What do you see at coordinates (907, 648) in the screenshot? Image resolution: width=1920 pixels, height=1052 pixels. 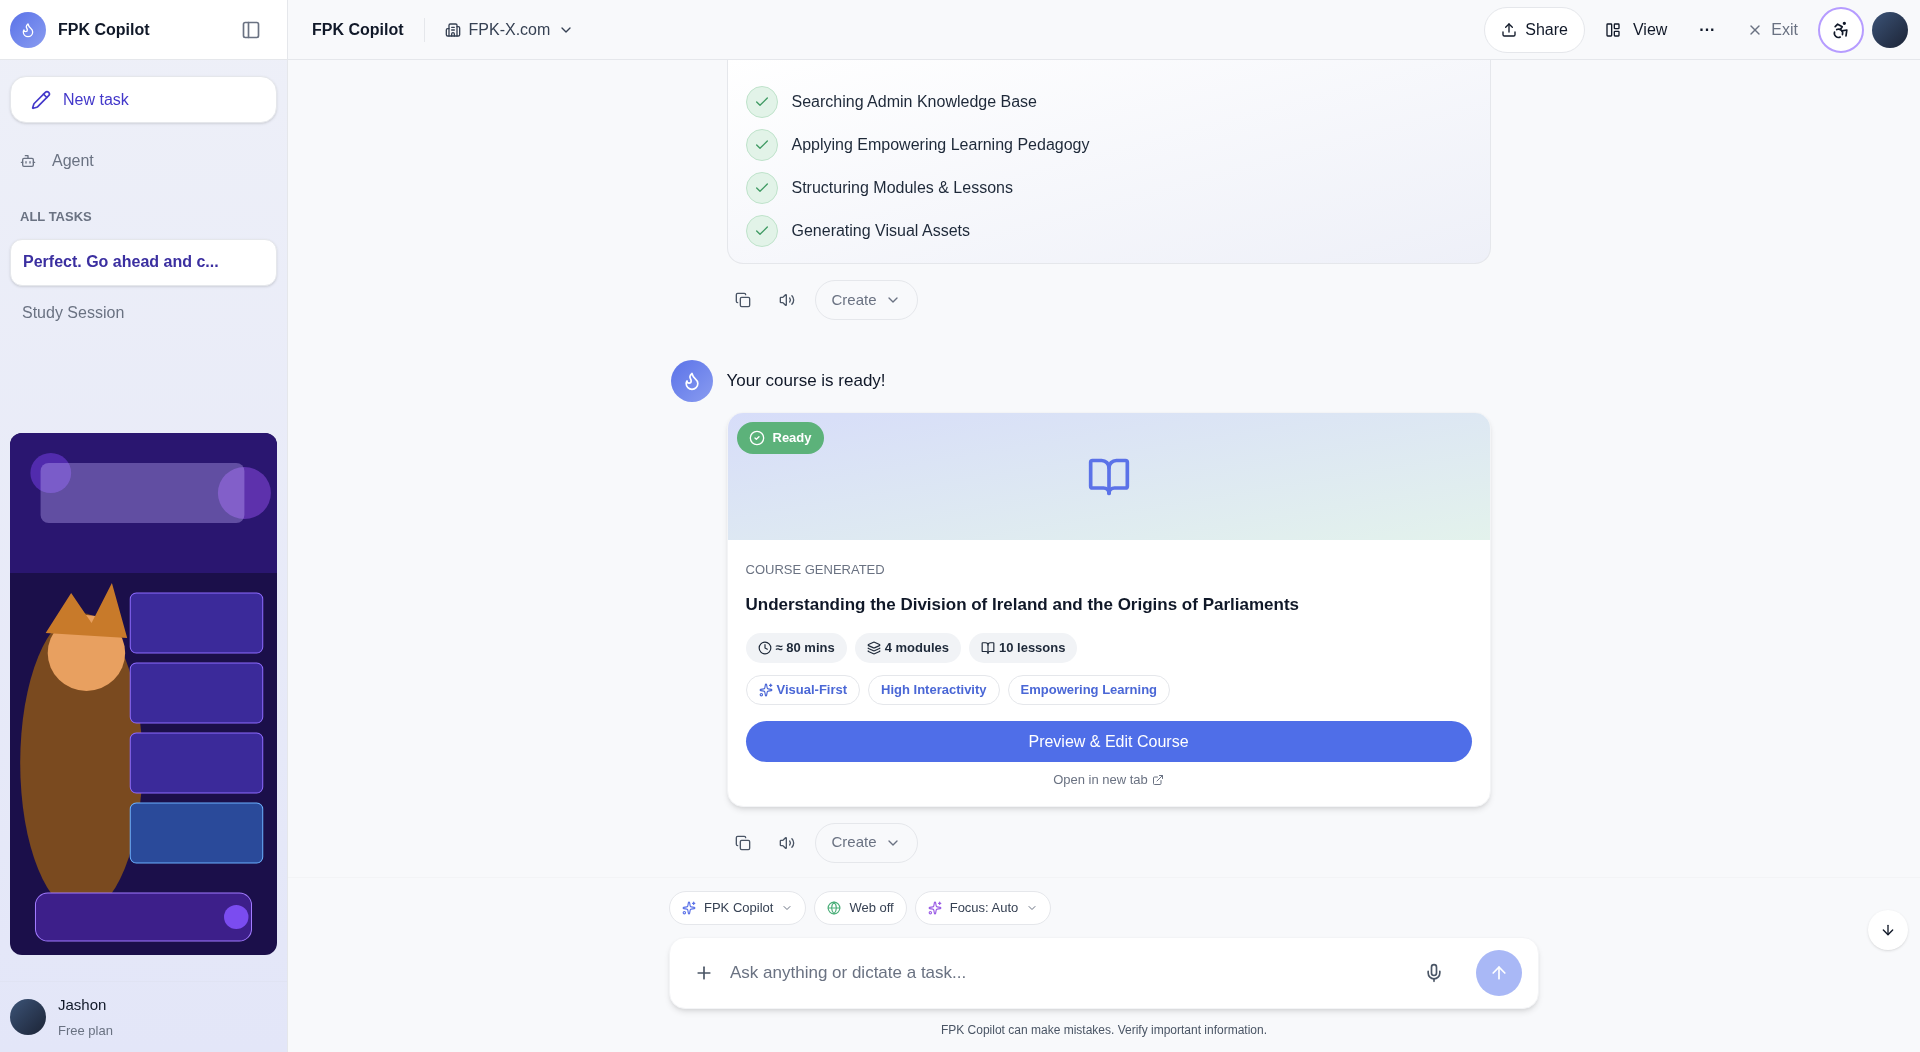 I see `stat-chip: 4 modules` at bounding box center [907, 648].